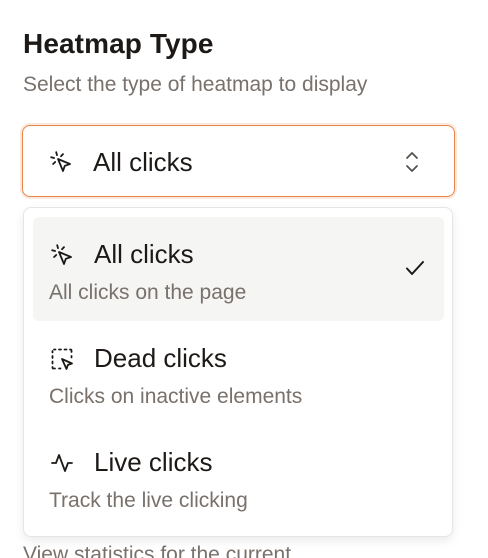  What do you see at coordinates (415, 268) in the screenshot?
I see `check-icon` at bounding box center [415, 268].